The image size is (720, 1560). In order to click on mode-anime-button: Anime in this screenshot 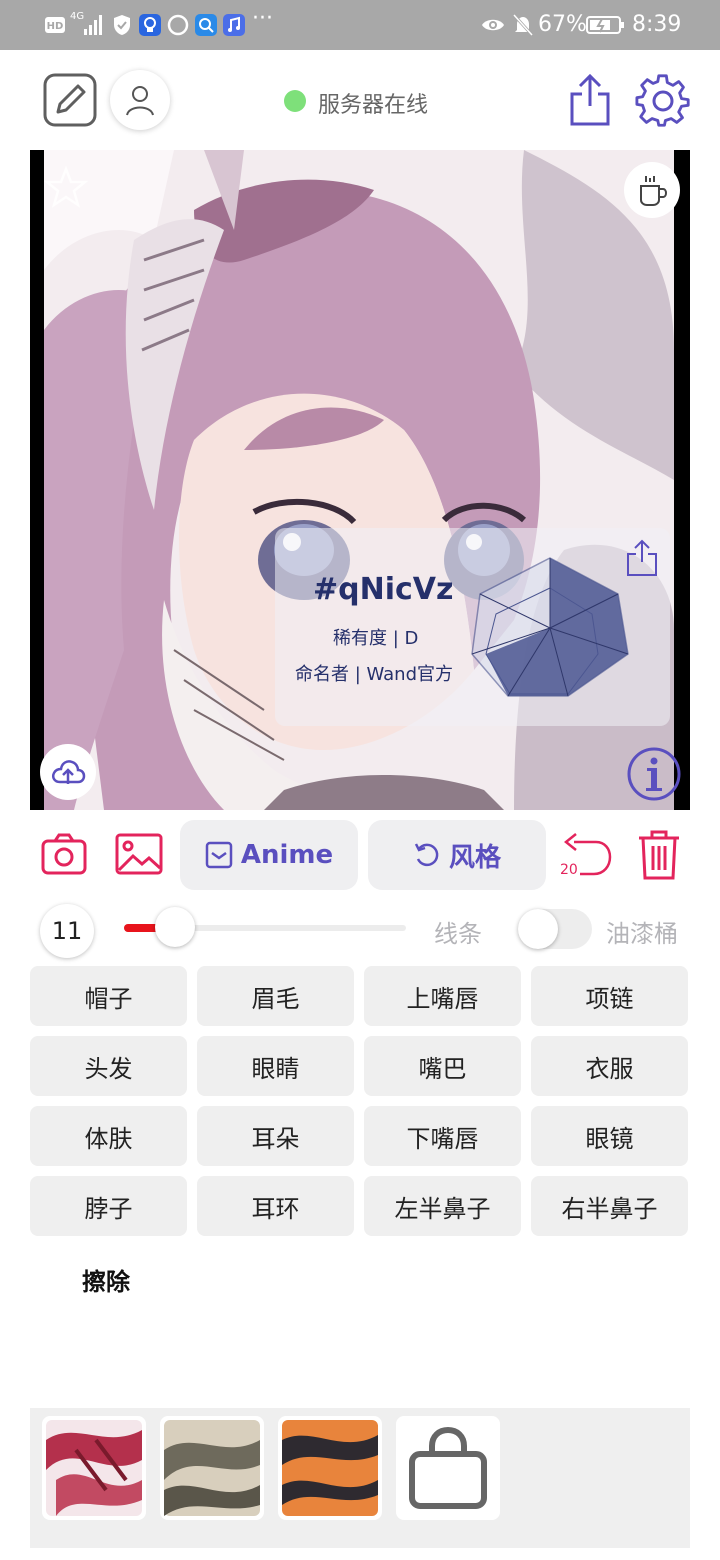, I will do `click(269, 855)`.